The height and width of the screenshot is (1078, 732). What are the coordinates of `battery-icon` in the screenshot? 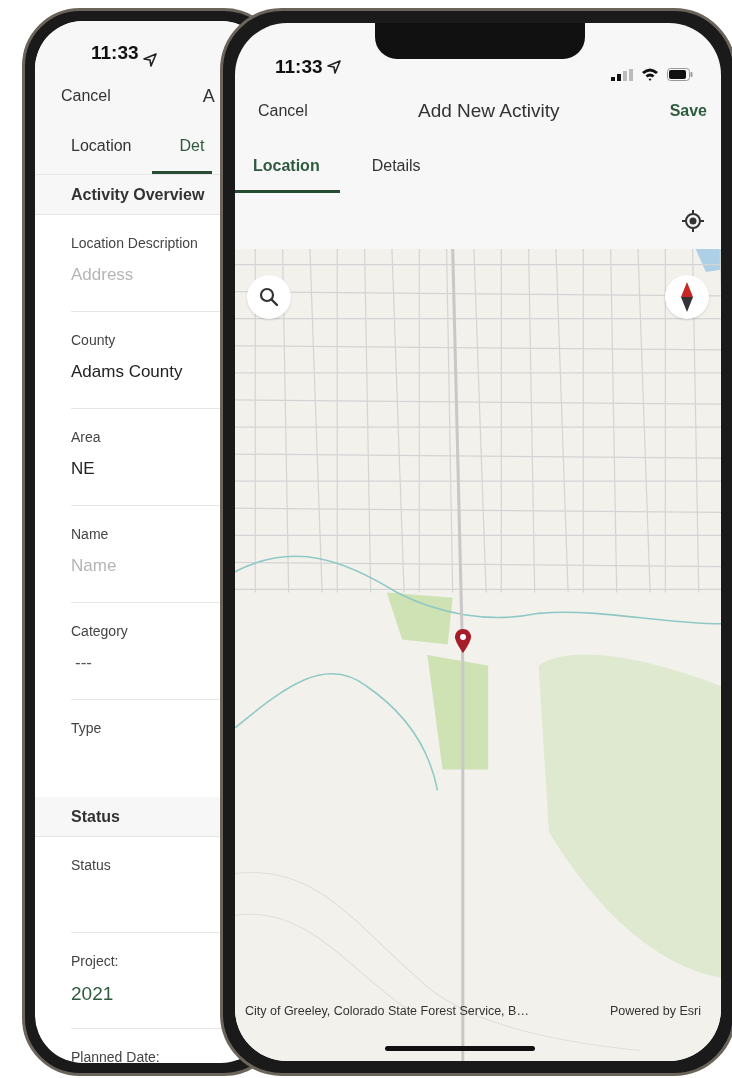 It's located at (680, 74).